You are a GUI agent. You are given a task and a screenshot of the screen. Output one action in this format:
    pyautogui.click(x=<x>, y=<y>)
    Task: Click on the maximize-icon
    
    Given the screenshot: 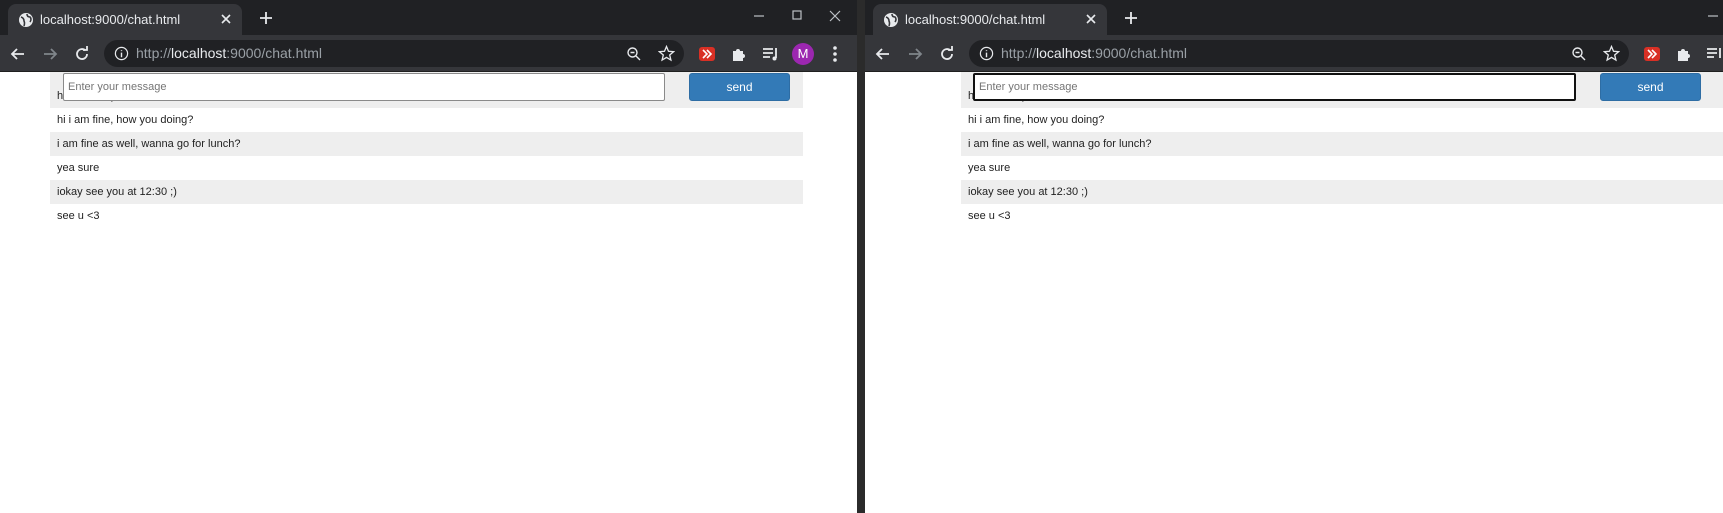 What is the action you would take?
    pyautogui.click(x=797, y=16)
    